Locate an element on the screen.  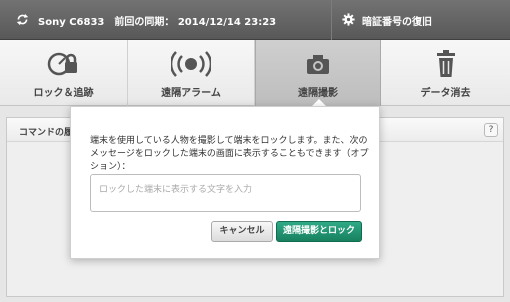
camera-icon is located at coordinates (318, 64).